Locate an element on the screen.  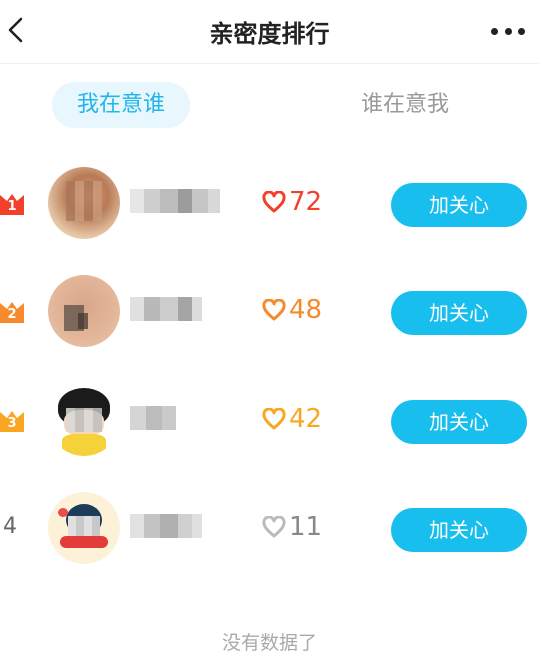
rank-crown-badge: 3 is located at coordinates (15, 421).